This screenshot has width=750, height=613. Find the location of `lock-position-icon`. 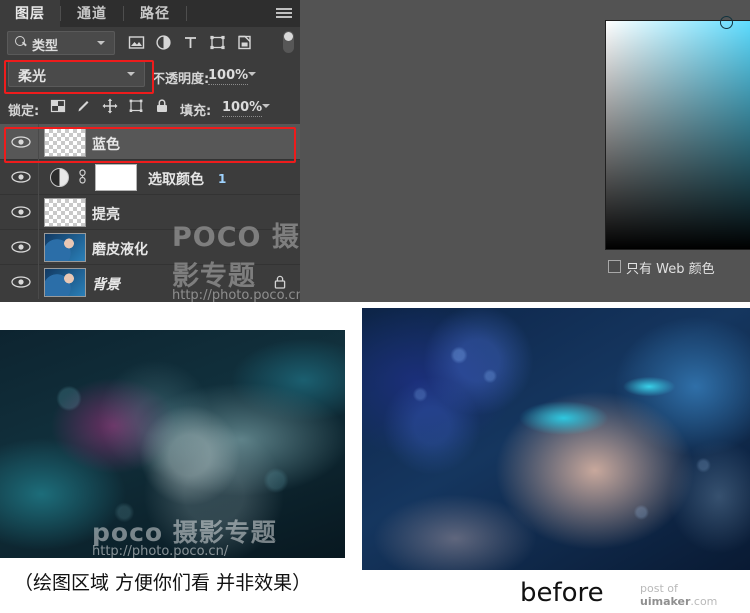

lock-position-icon is located at coordinates (110, 106).